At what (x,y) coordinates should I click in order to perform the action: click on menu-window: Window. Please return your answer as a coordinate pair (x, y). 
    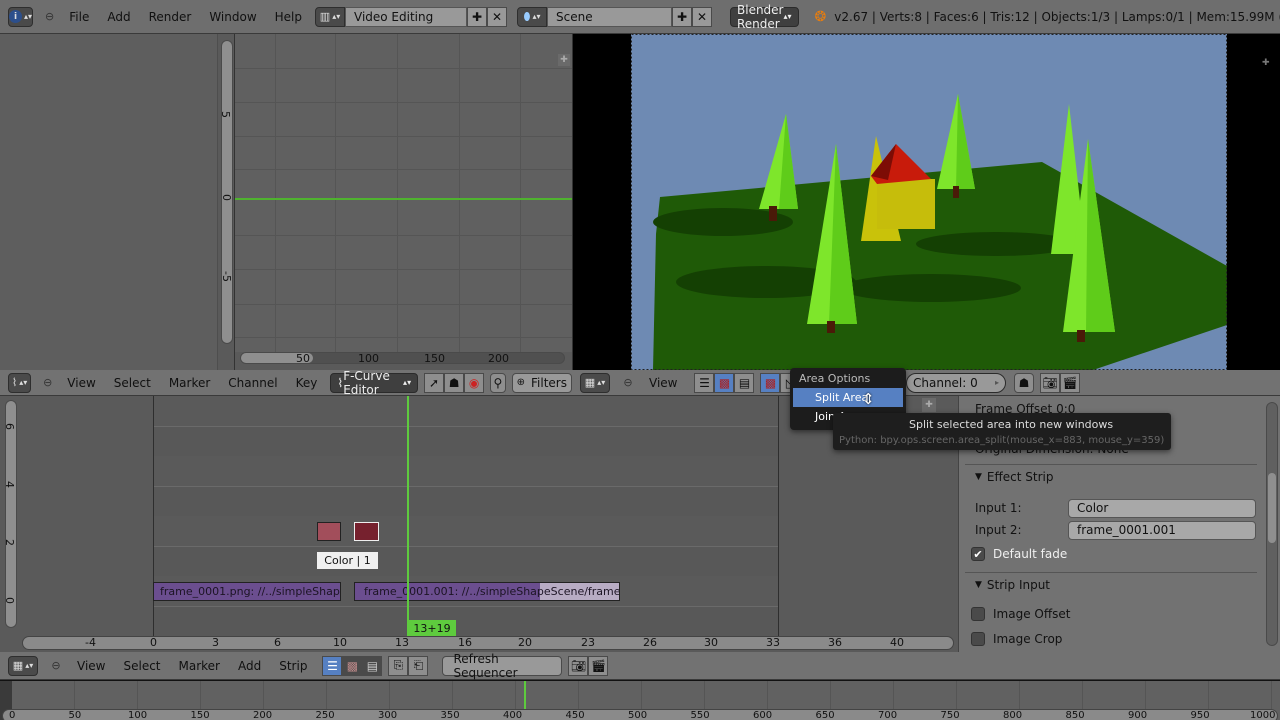
    Looking at the image, I should click on (232, 17).